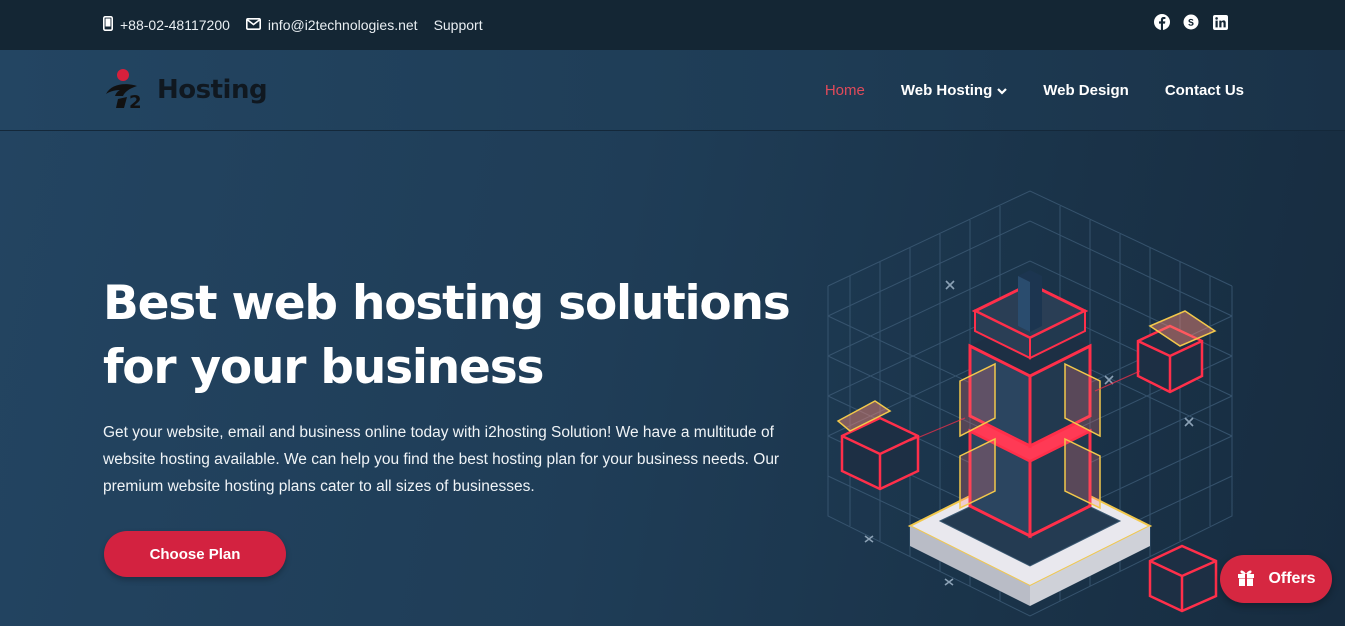  Describe the element at coordinates (111, 25) in the screenshot. I see `mobile-phone-icon` at that location.